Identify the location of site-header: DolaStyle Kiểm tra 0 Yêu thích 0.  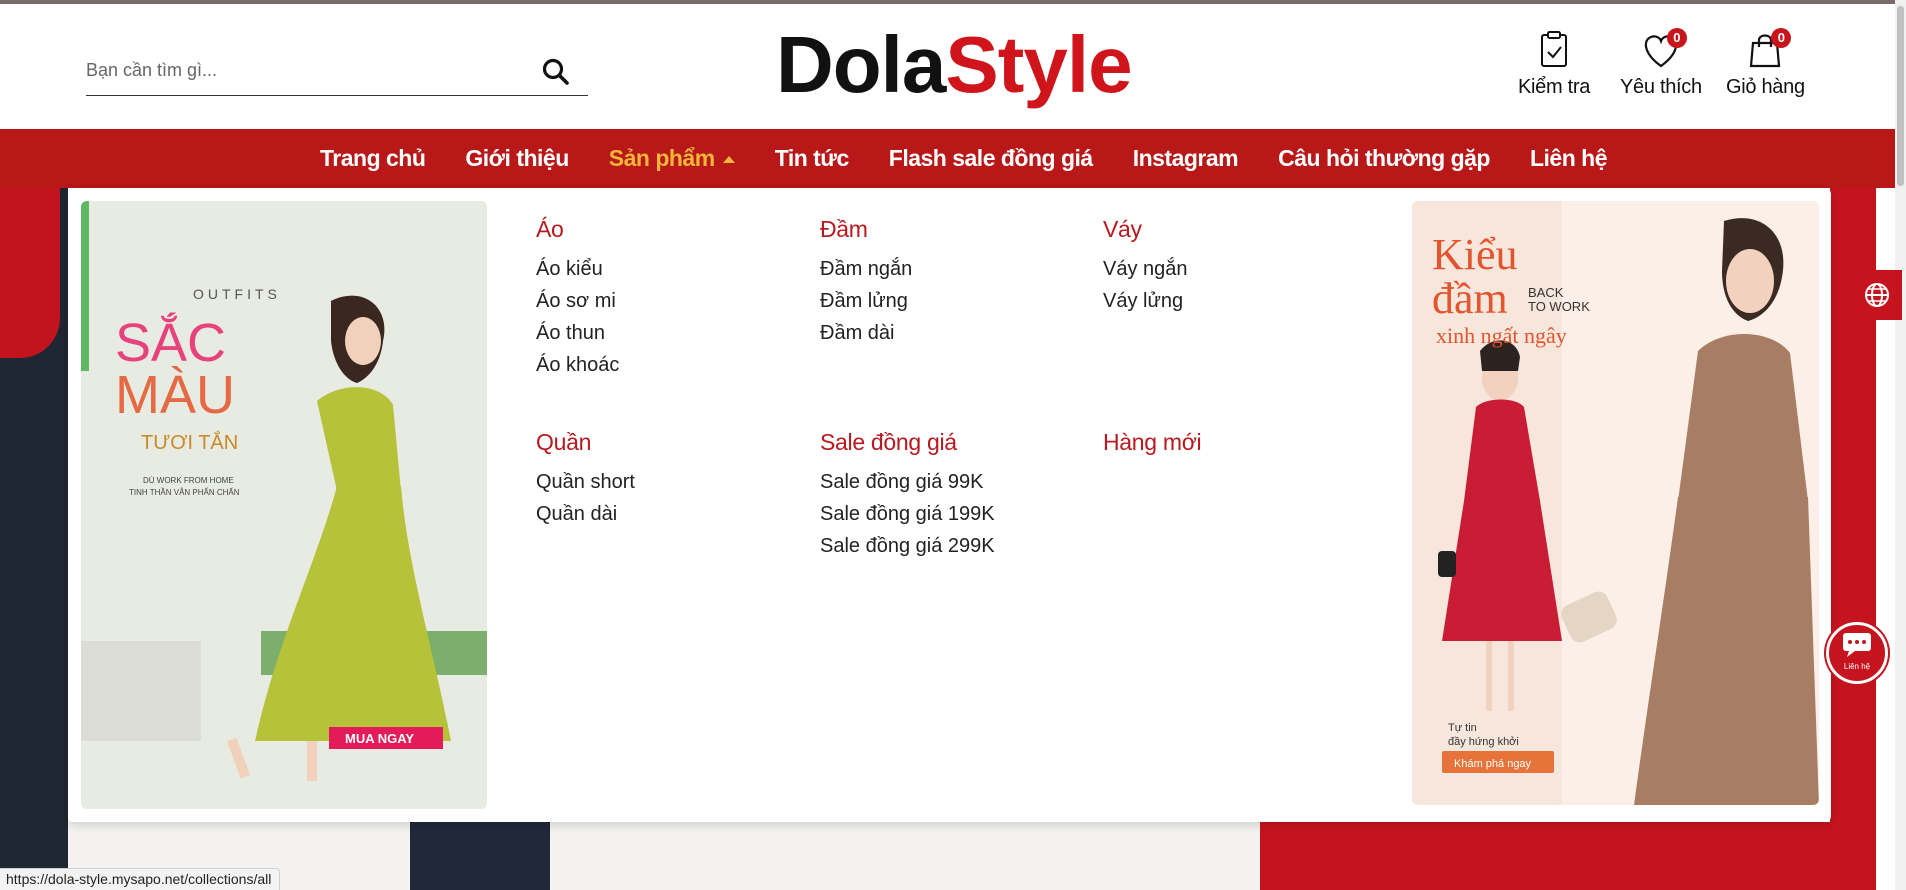
(953, 66).